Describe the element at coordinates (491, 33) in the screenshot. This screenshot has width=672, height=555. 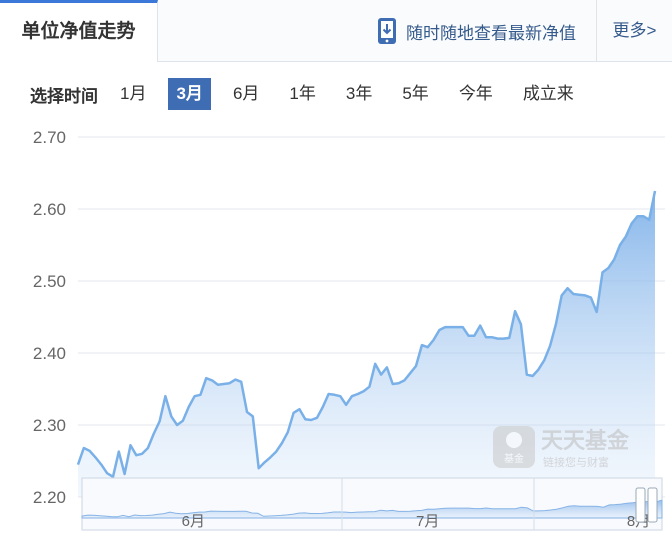
I see `mobile-promo-label: 随时随地查看最新净值` at that location.